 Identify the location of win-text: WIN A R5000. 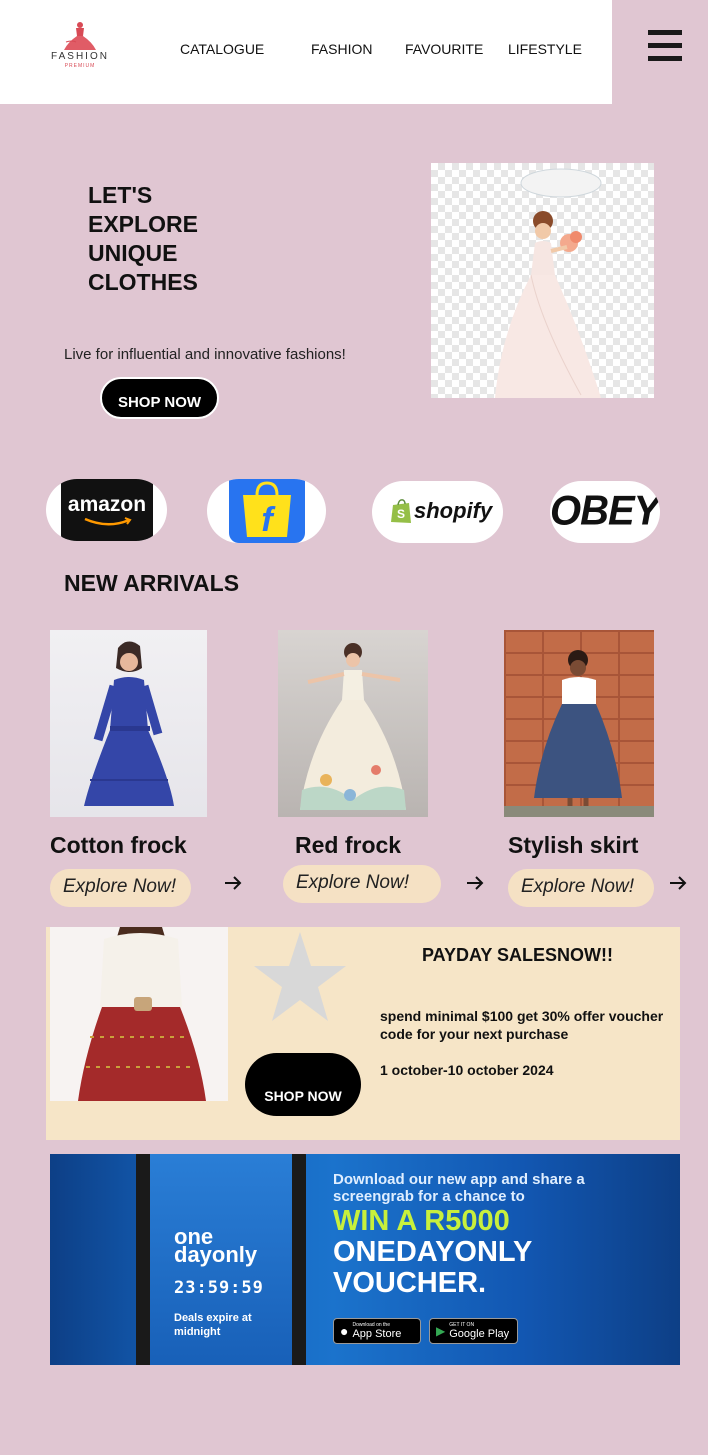
(421, 1221).